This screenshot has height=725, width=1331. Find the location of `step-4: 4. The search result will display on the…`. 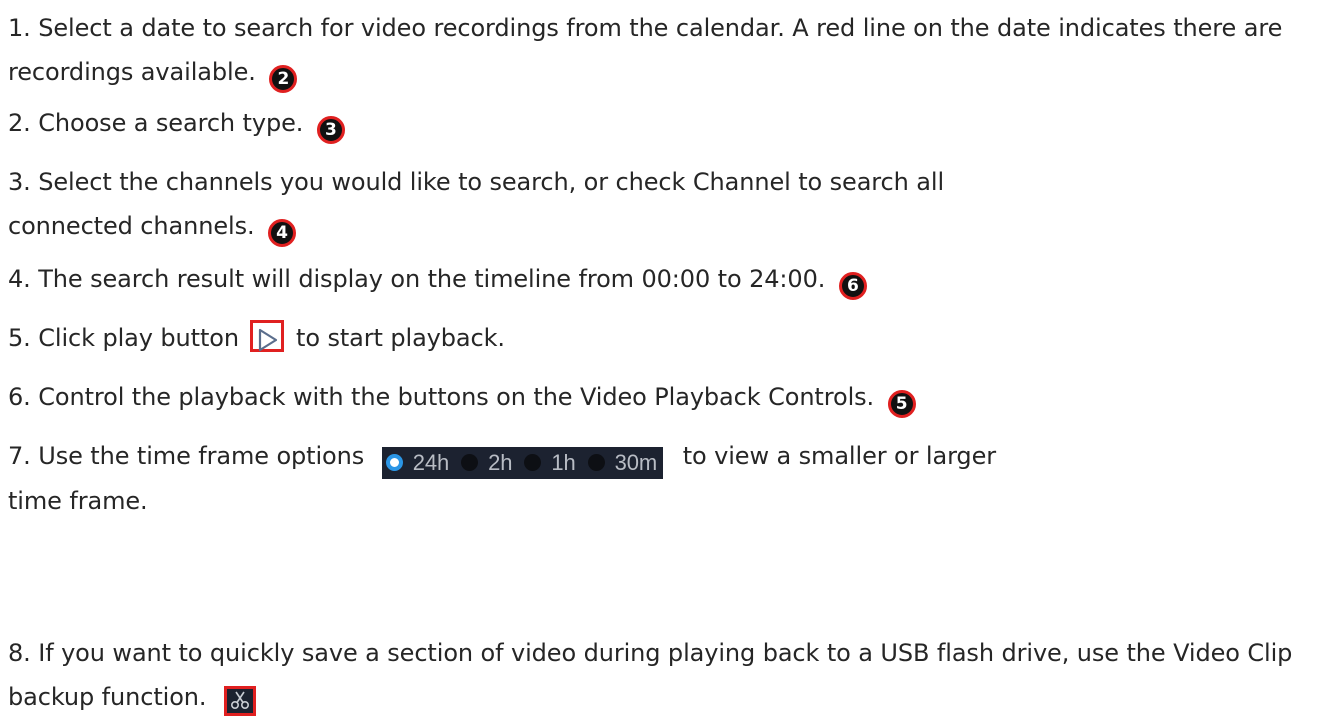

step-4: 4. The search result will display on the… is located at coordinates (665, 279).